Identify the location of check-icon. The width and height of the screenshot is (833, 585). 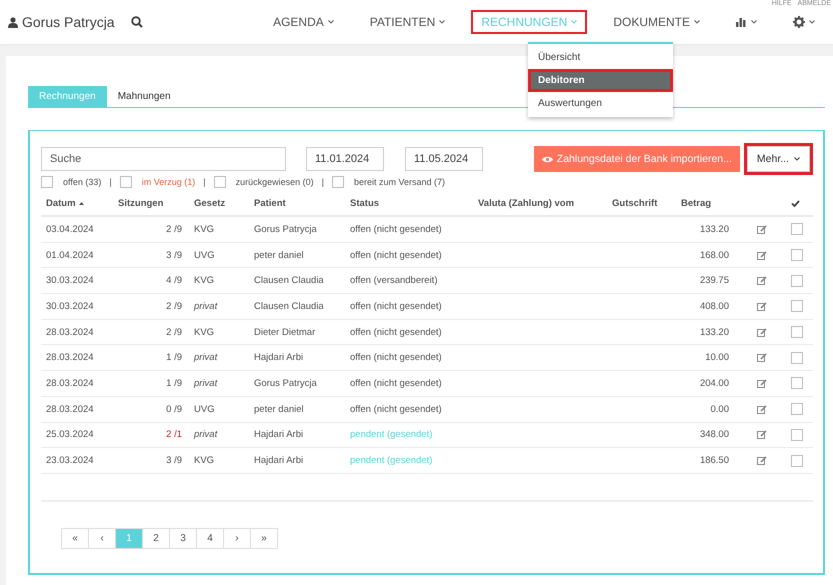
(795, 203).